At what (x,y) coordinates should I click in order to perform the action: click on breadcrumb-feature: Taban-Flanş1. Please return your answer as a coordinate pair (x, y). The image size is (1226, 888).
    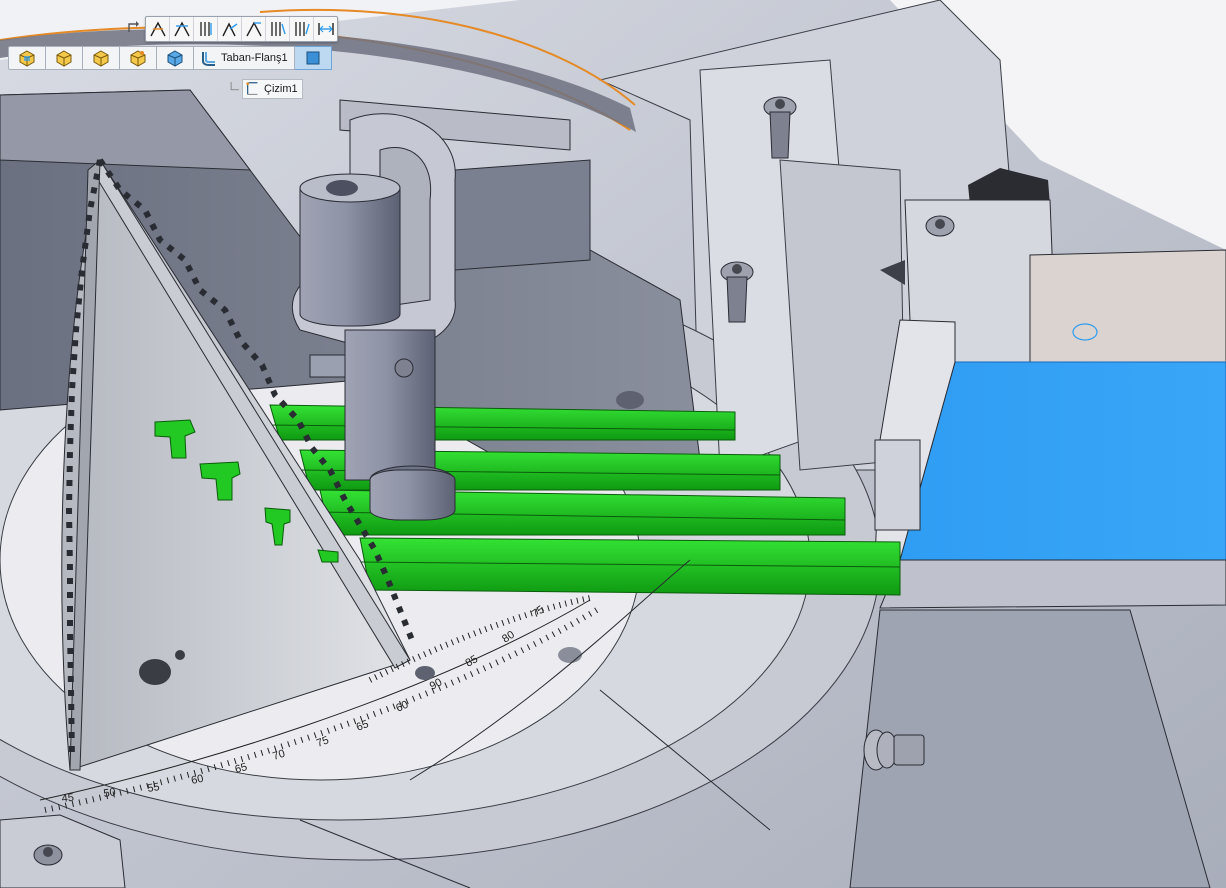
    Looking at the image, I should click on (244, 58).